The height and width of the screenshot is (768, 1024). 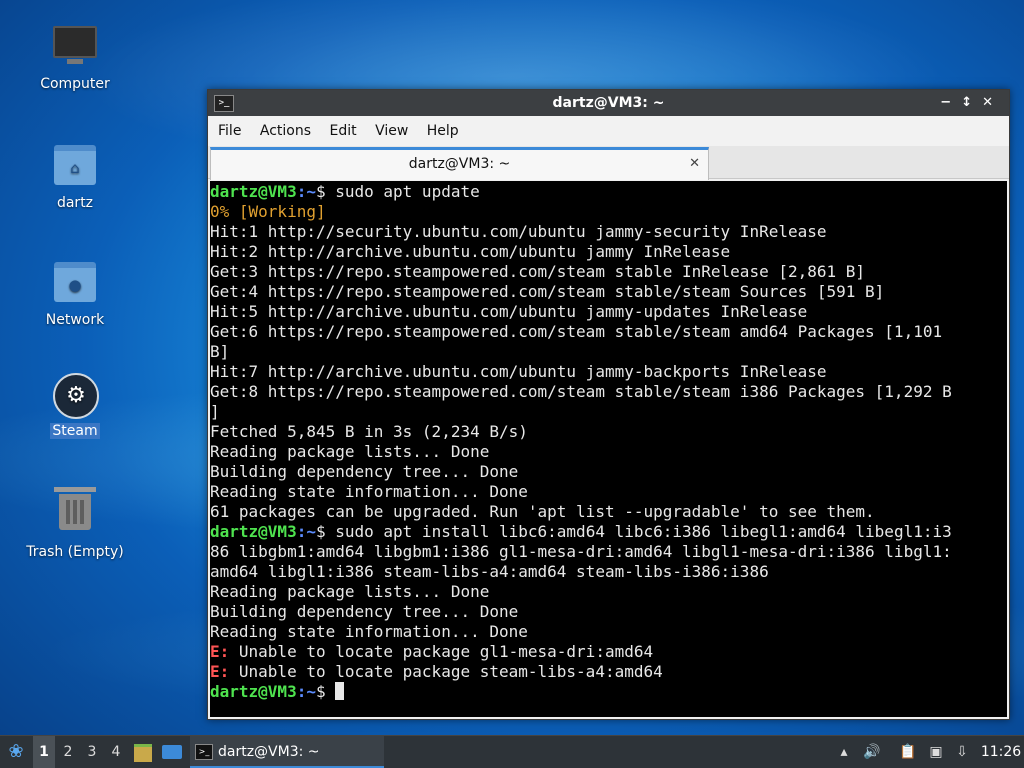 I want to click on tab-bar: dartz@VM3: ~ ✕, so click(x=608, y=163).